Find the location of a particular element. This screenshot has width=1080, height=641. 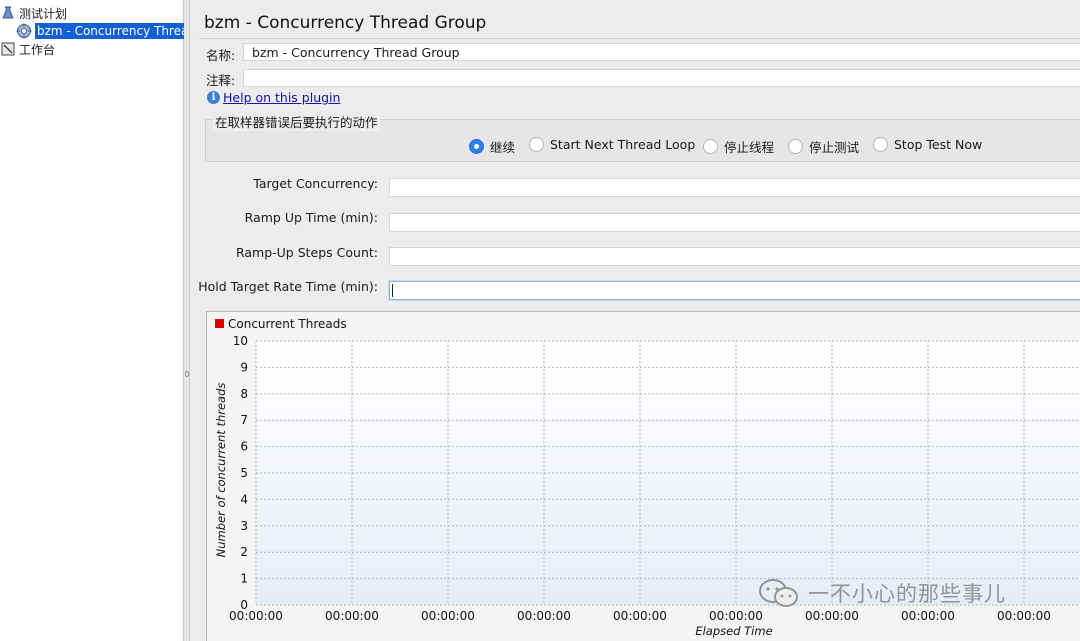

comment-field is located at coordinates (661, 78).